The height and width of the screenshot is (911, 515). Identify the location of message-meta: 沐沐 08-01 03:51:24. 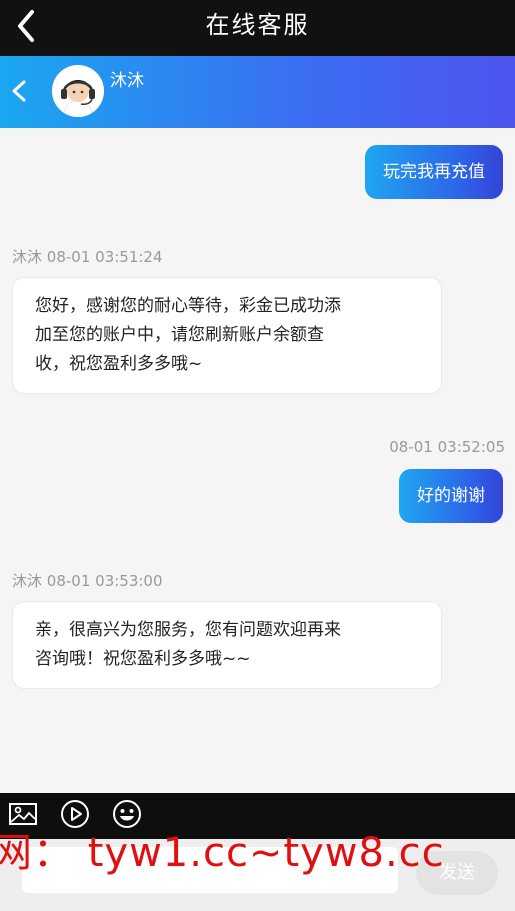
(87, 256).